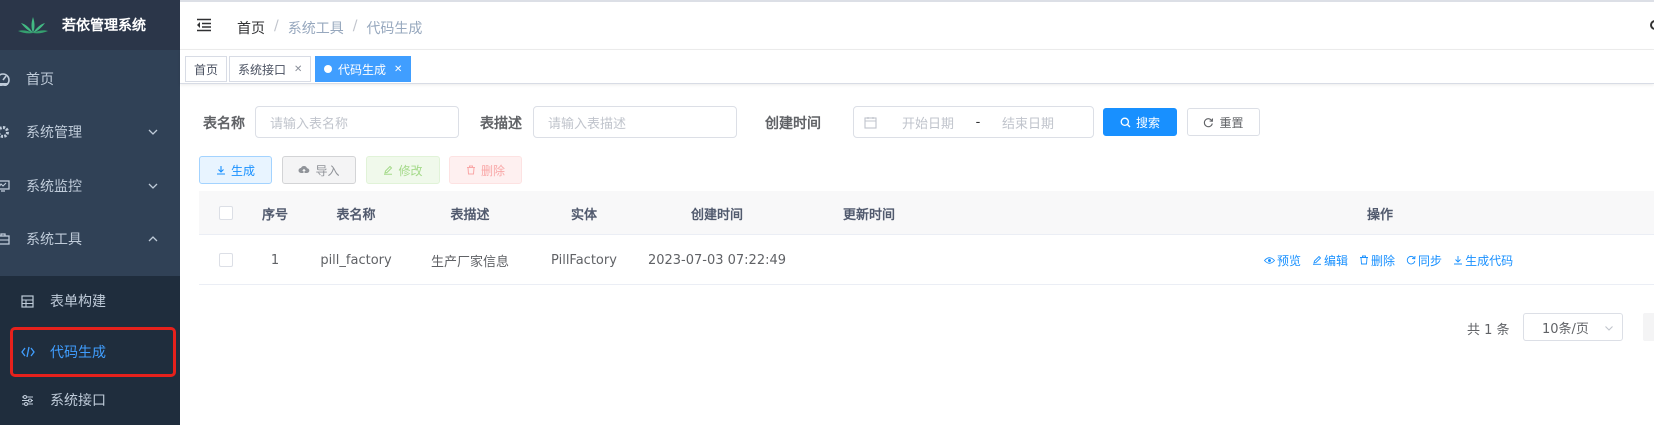 This screenshot has width=1654, height=425. I want to click on tag-system-api: 系统接口 ✕, so click(270, 69).